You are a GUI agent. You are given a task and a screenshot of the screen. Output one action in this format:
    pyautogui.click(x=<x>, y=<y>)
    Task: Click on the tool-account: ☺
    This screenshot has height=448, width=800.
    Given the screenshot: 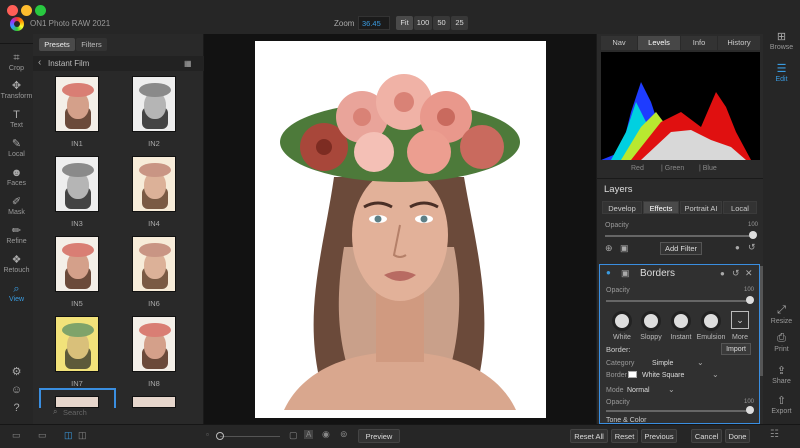 What is the action you would take?
    pyautogui.click(x=16, y=390)
    